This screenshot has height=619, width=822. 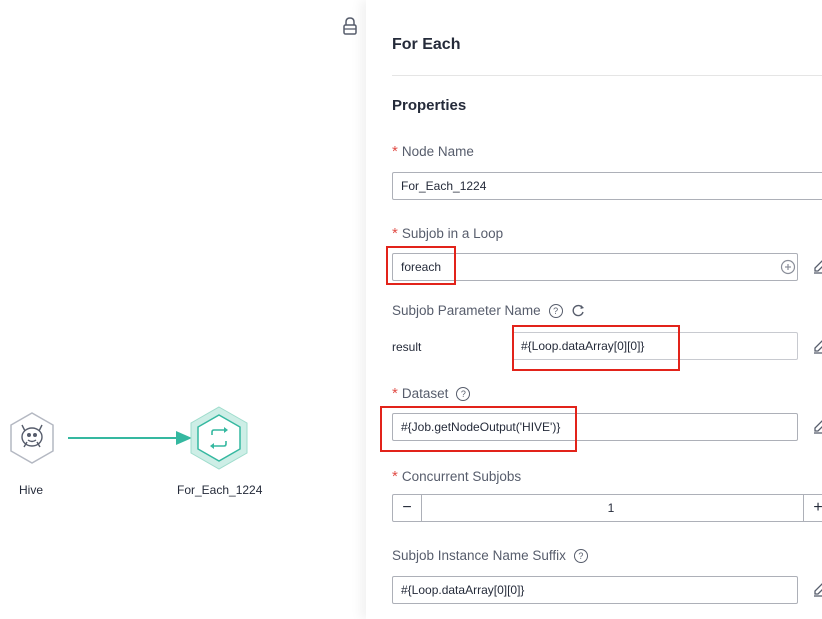 What do you see at coordinates (461, 476) in the screenshot?
I see `concurrent-label-text: Concurrent Subjobs` at bounding box center [461, 476].